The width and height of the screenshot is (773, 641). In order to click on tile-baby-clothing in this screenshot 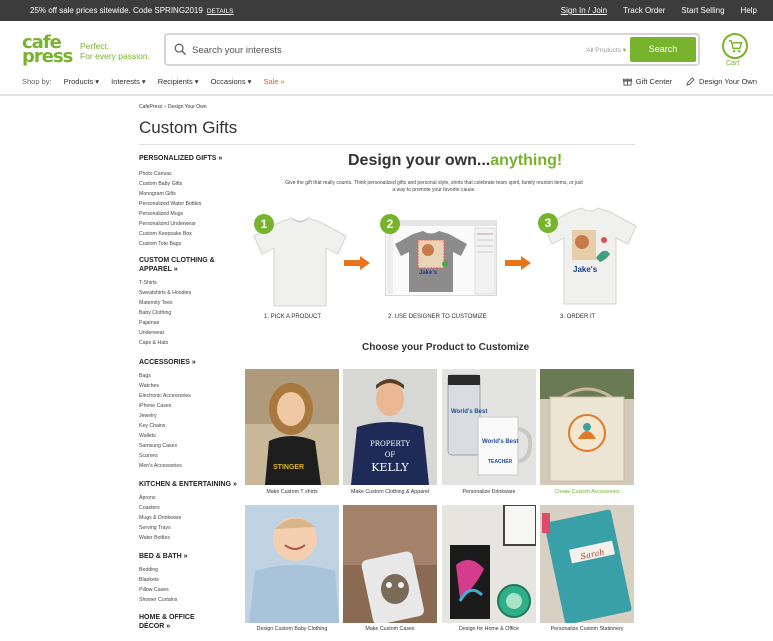, I will do `click(292, 564)`.